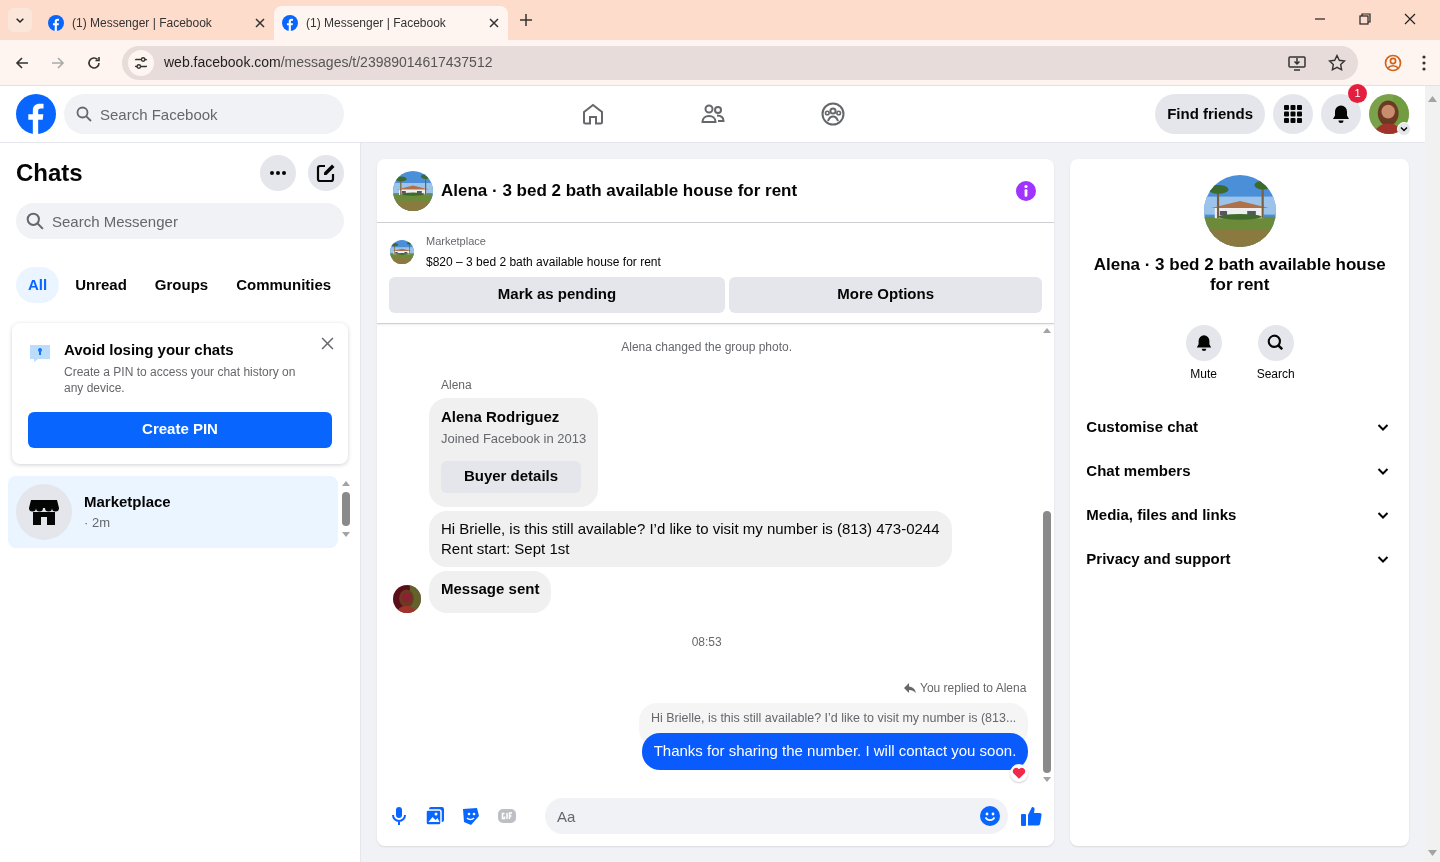  What do you see at coordinates (20, 20) in the screenshot?
I see `tab-list-icon` at bounding box center [20, 20].